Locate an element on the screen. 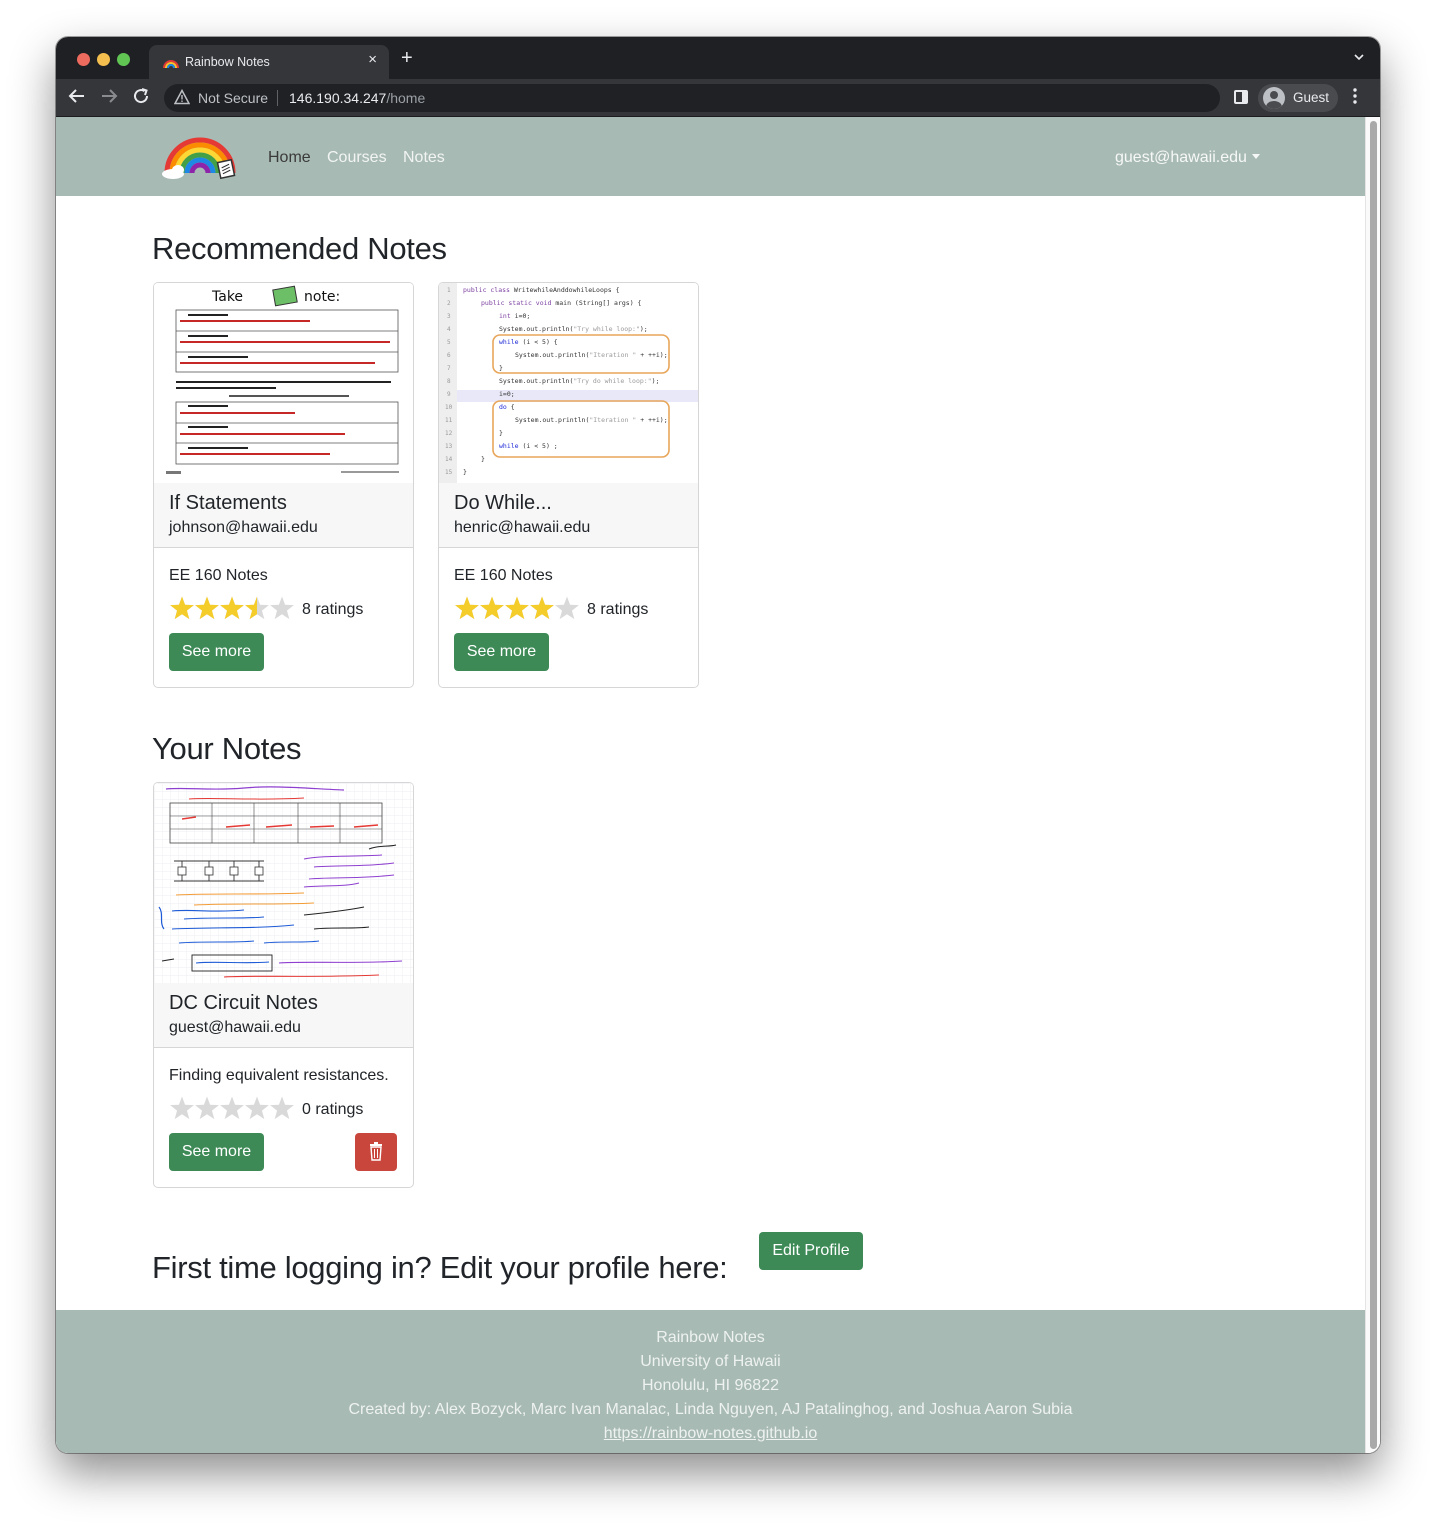 Image resolution: width=1436 pixels, height=1527 pixels. recommended-heading: Recommended Notes is located at coordinates (299, 248).